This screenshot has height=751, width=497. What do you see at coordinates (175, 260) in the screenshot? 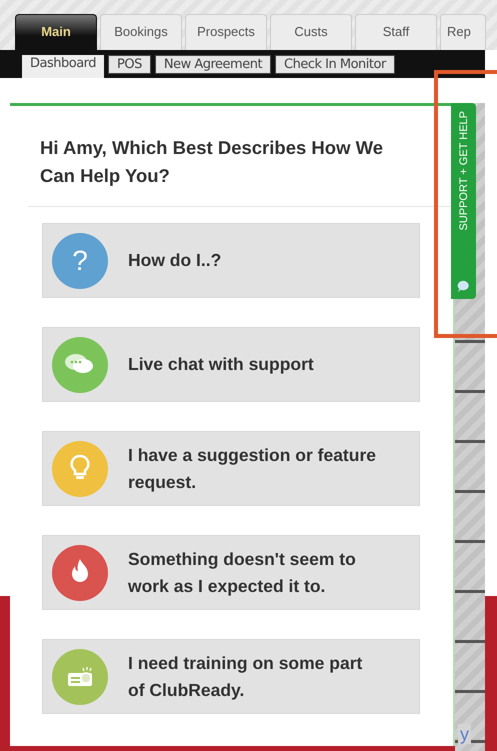
I see `option-label: How do I..?` at bounding box center [175, 260].